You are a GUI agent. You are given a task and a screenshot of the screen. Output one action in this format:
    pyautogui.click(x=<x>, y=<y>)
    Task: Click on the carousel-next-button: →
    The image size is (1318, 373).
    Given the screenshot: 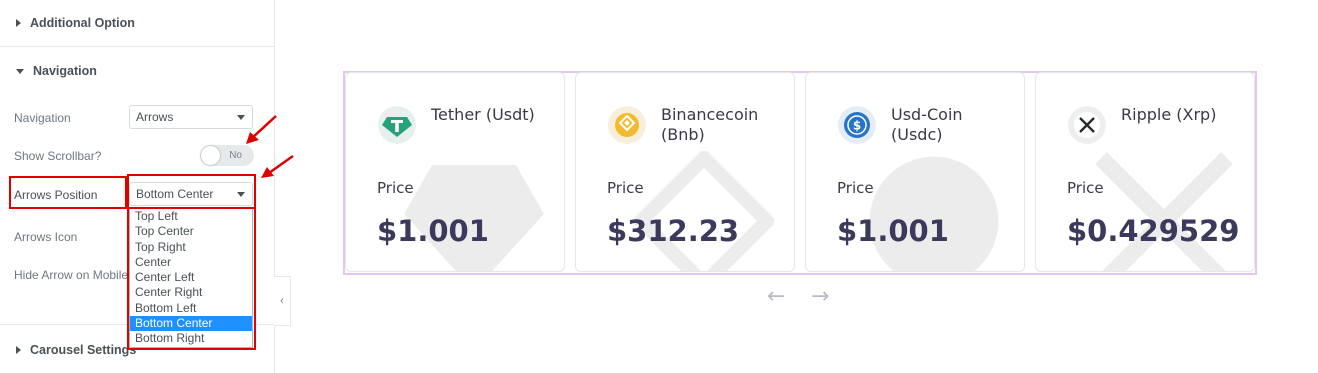 What is the action you would take?
    pyautogui.click(x=820, y=296)
    